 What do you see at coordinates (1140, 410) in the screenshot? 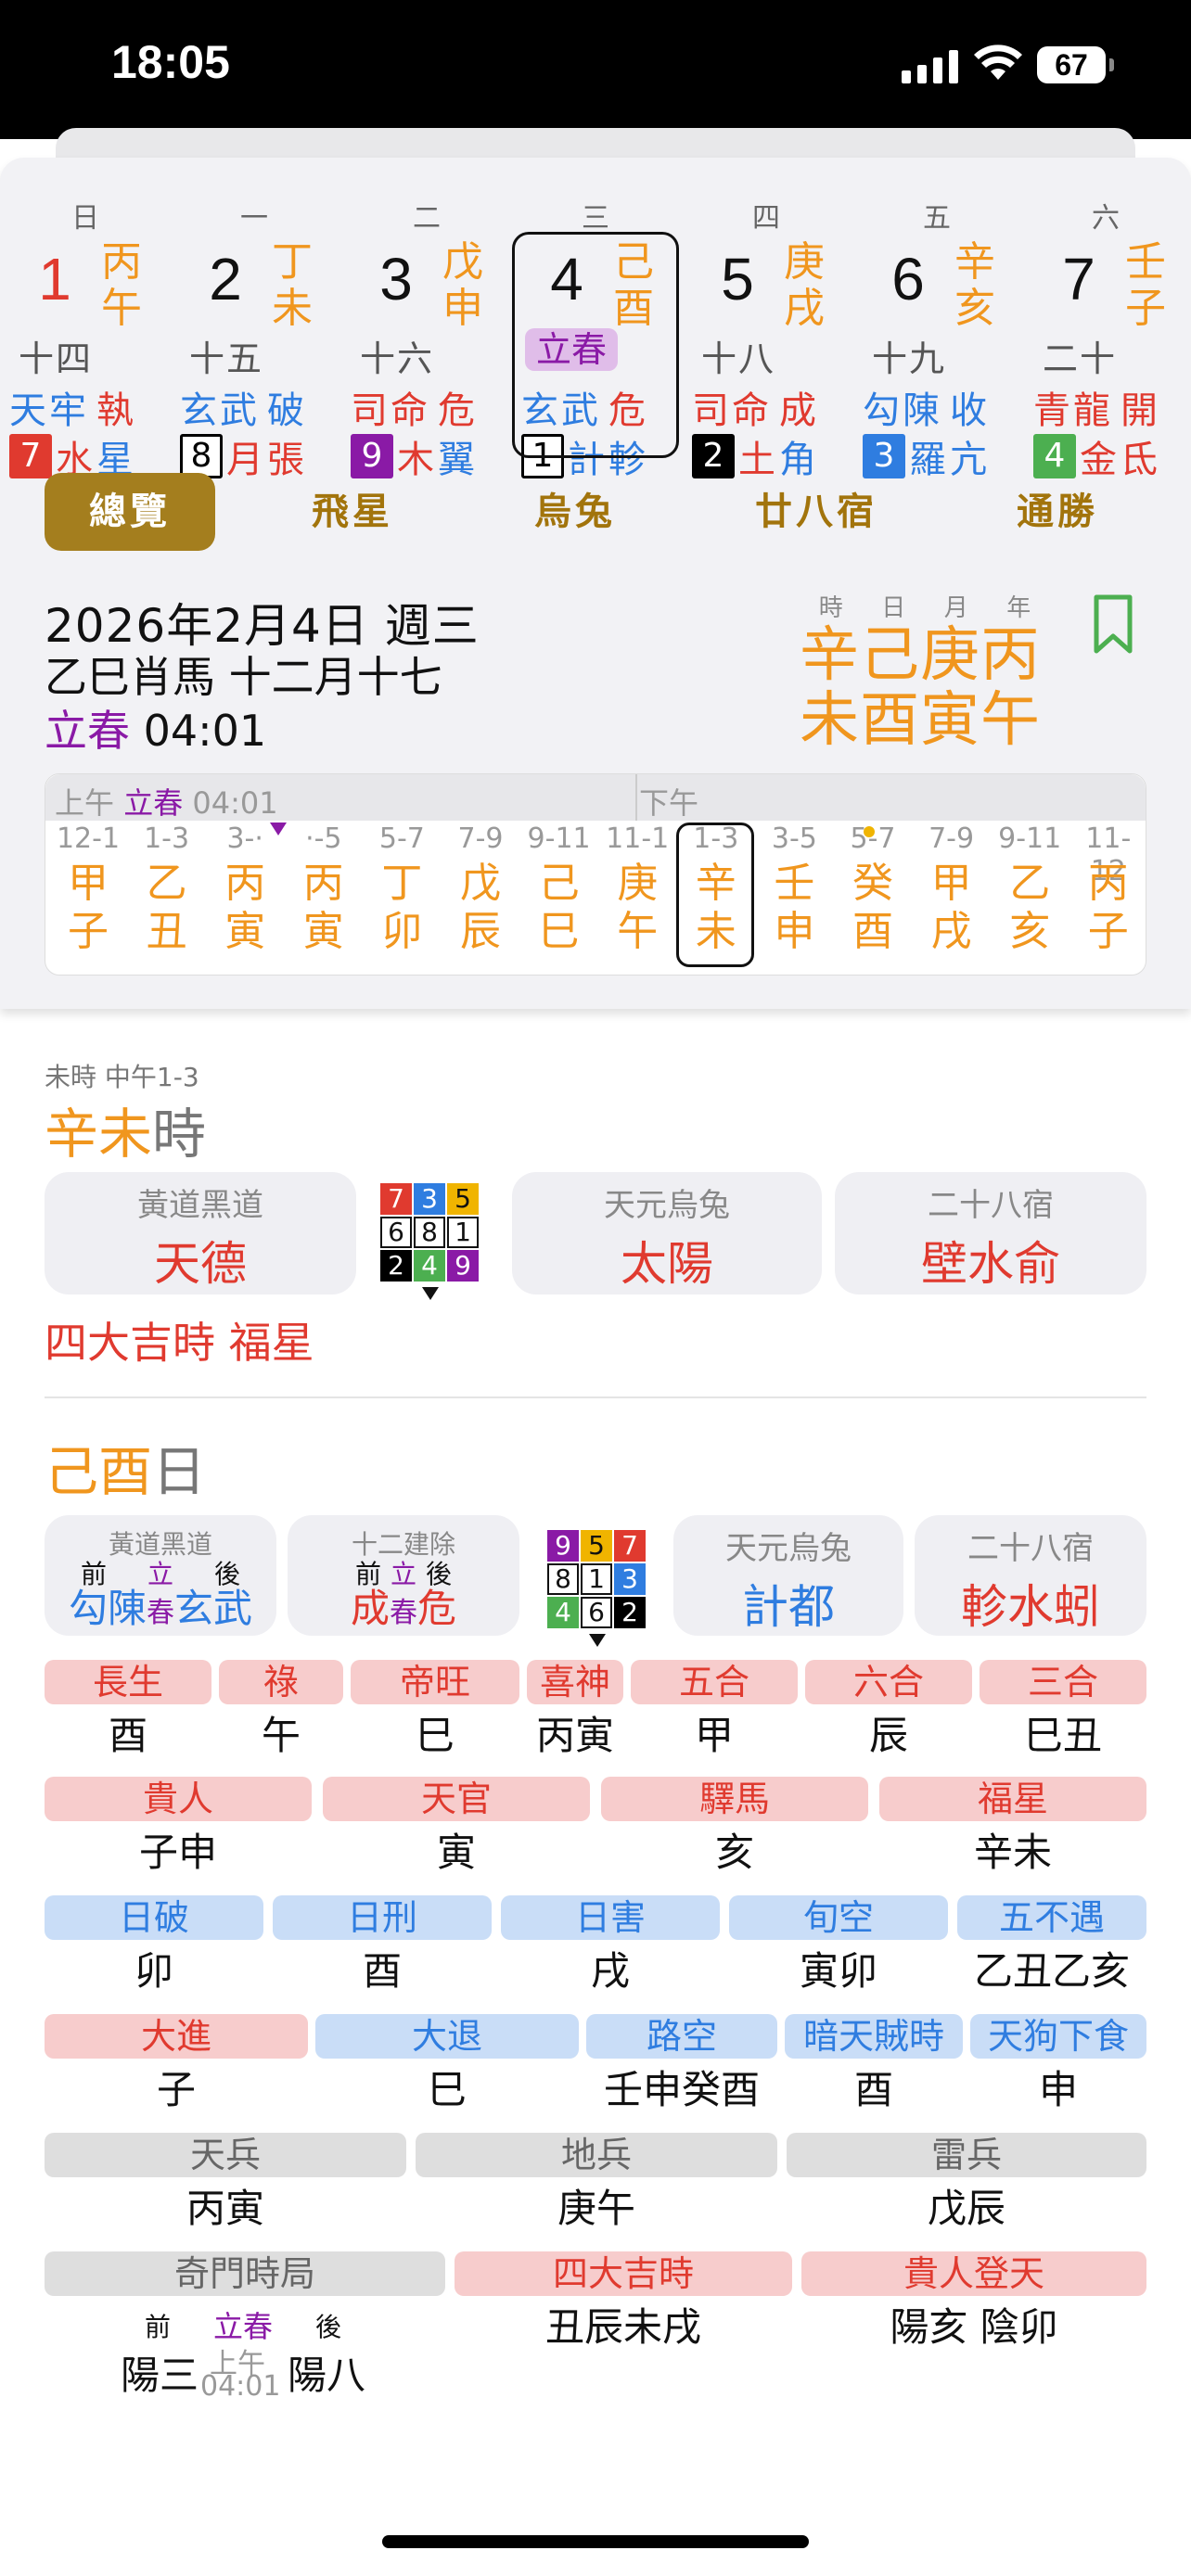
I see `day-officer: 開` at bounding box center [1140, 410].